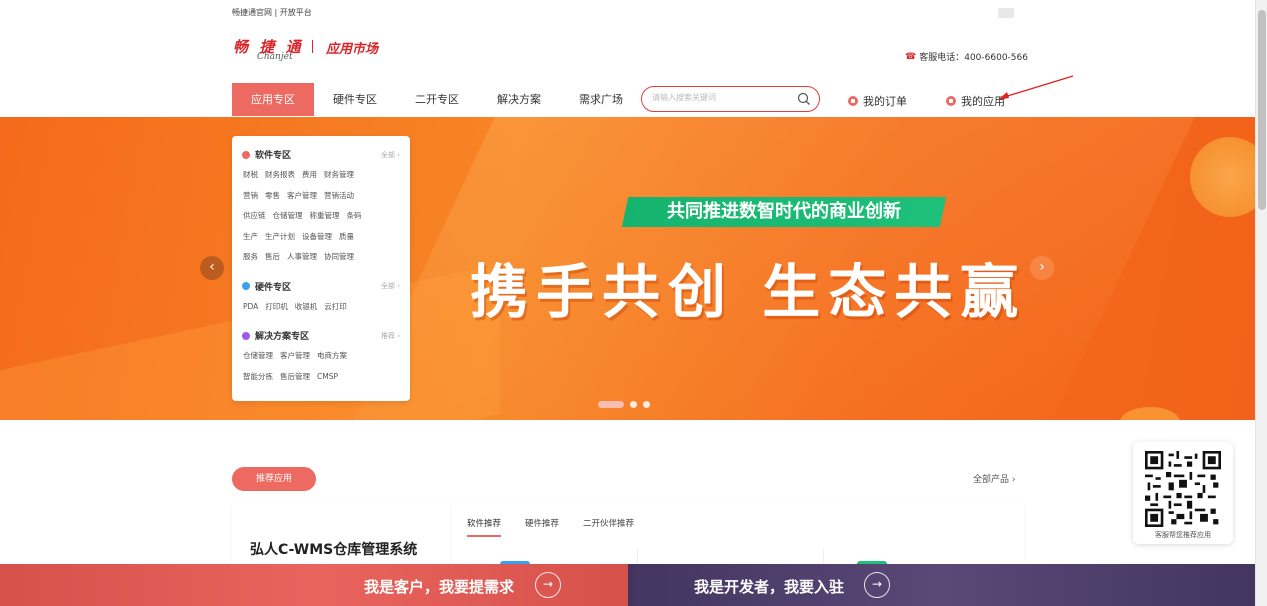 This screenshot has width=1267, height=606. What do you see at coordinates (437, 99) in the screenshot?
I see `nav-item-secondary-dev: 二开专区` at bounding box center [437, 99].